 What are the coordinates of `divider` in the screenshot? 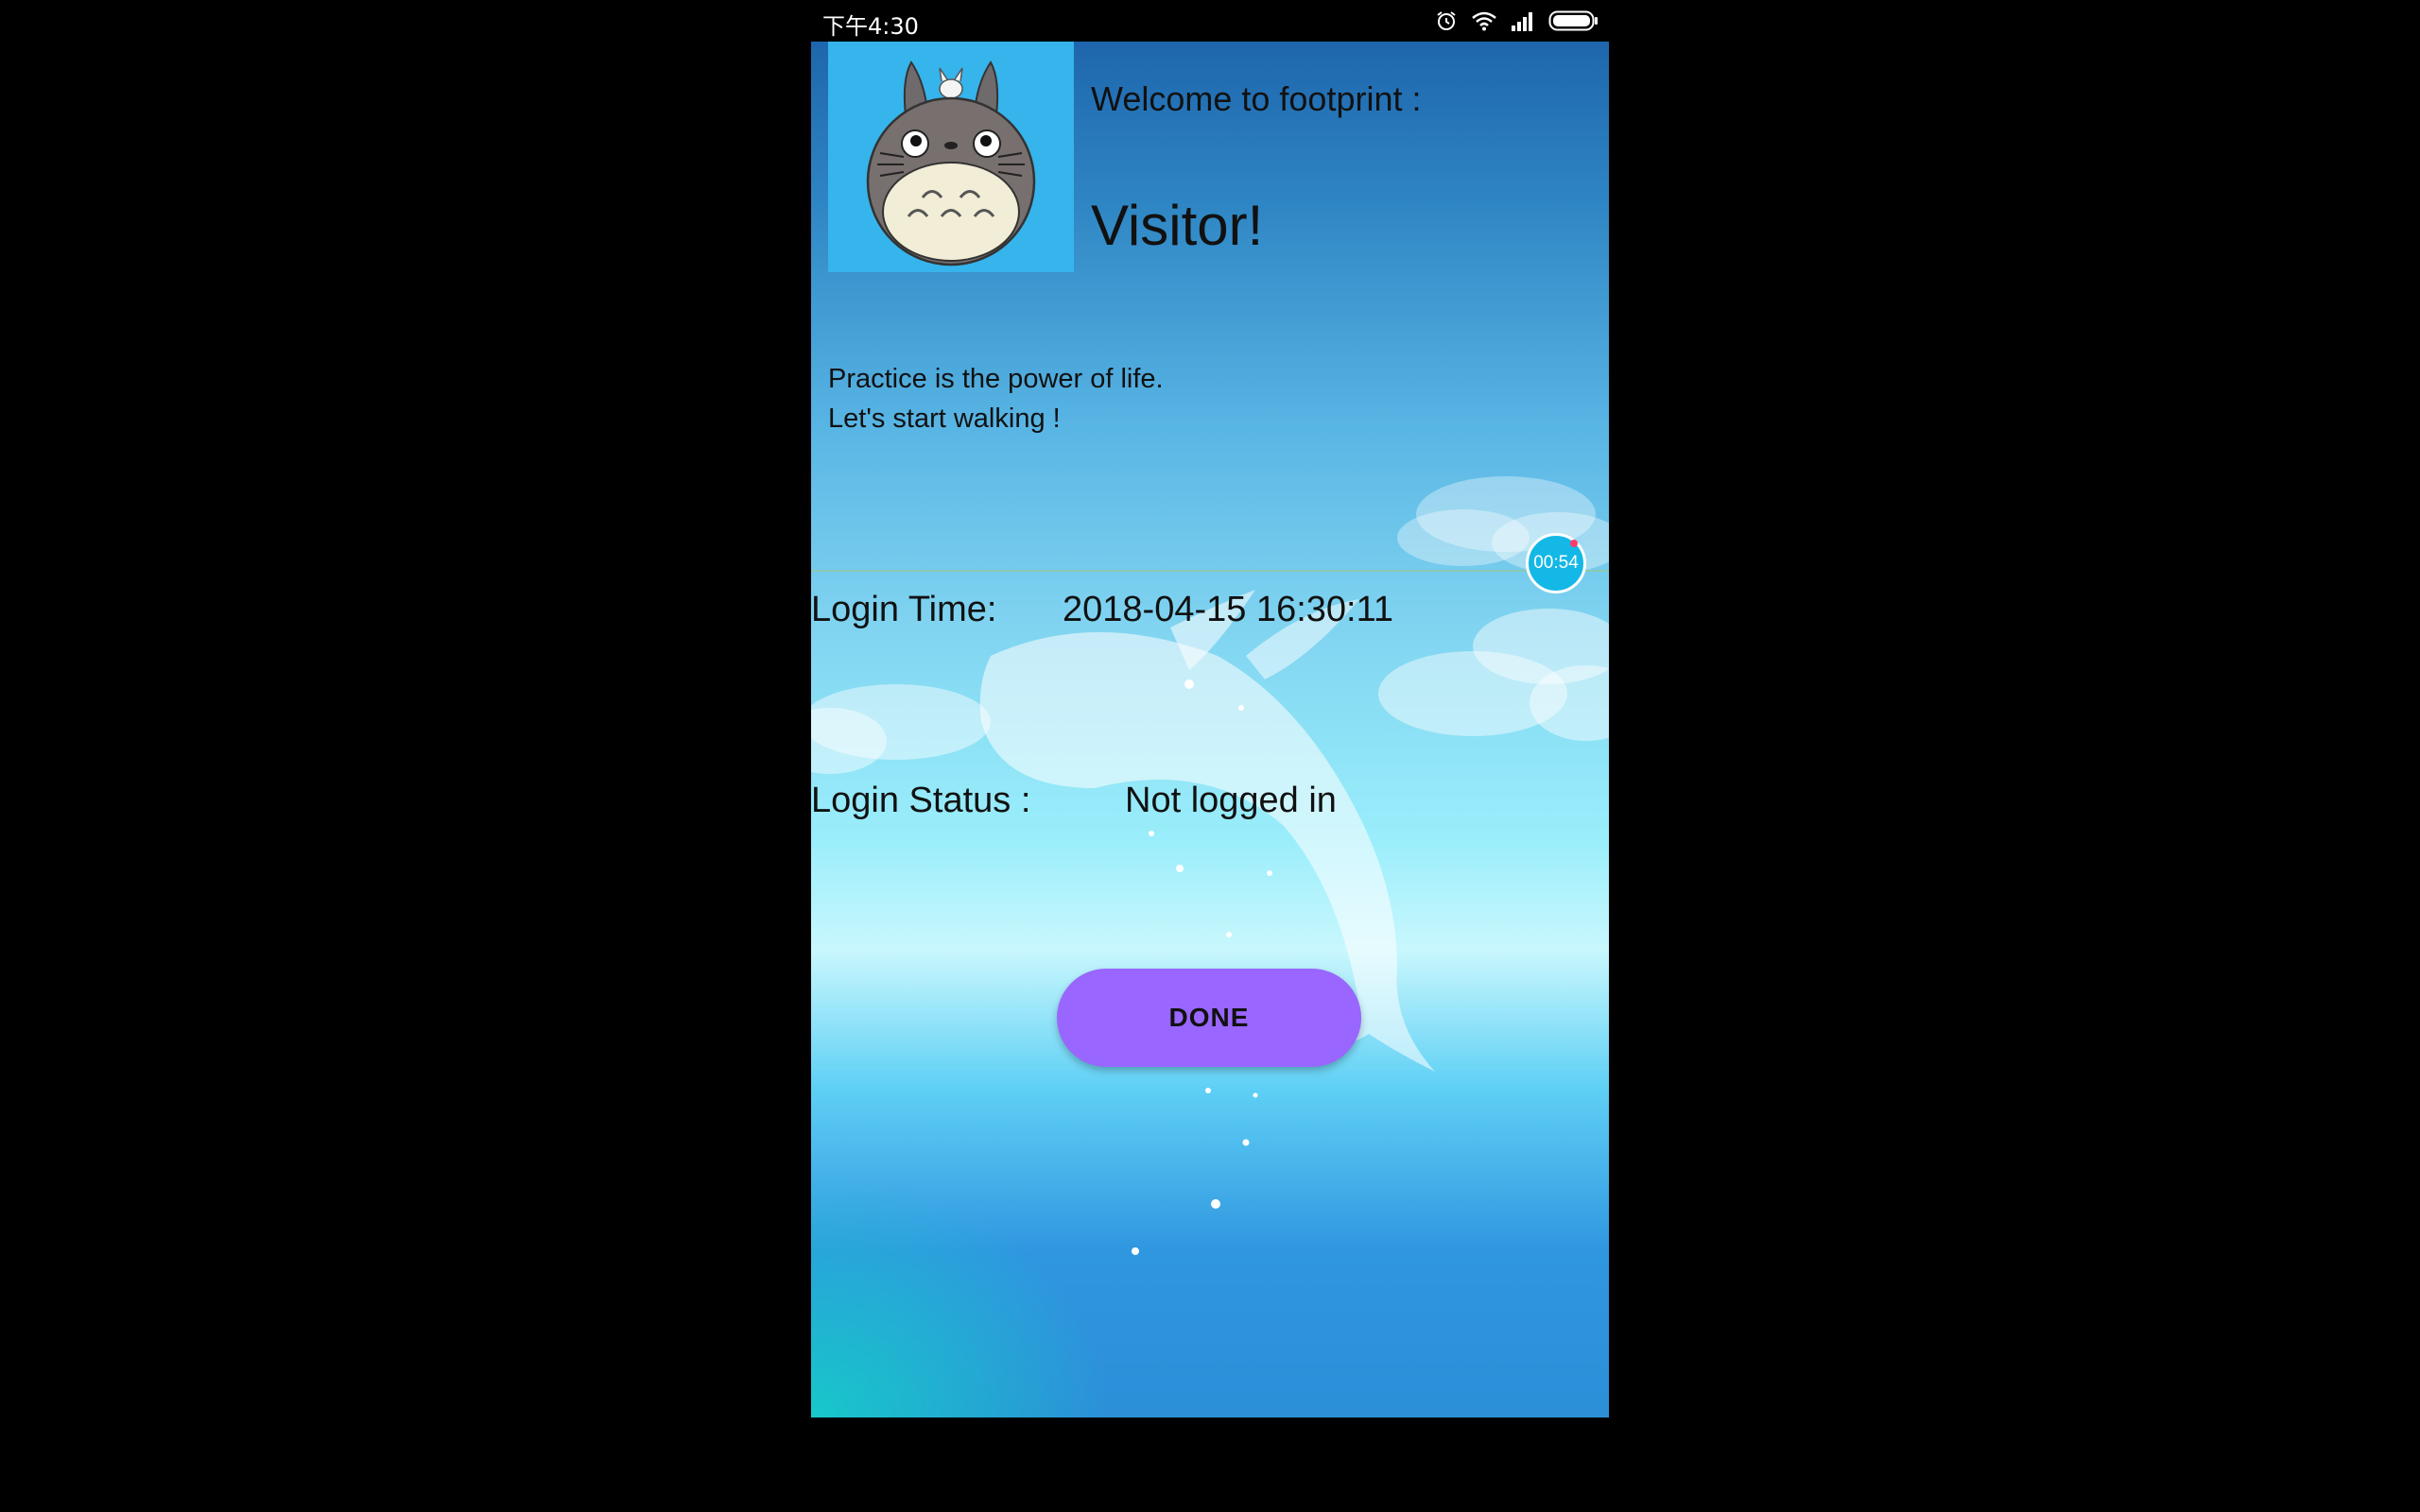 It's located at (1210, 571).